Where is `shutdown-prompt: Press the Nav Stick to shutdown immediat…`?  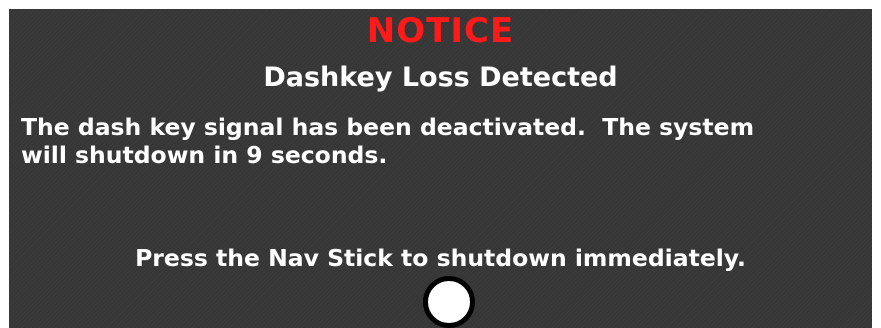 shutdown-prompt: Press the Nav Stick to shutdown immediat… is located at coordinates (440, 258).